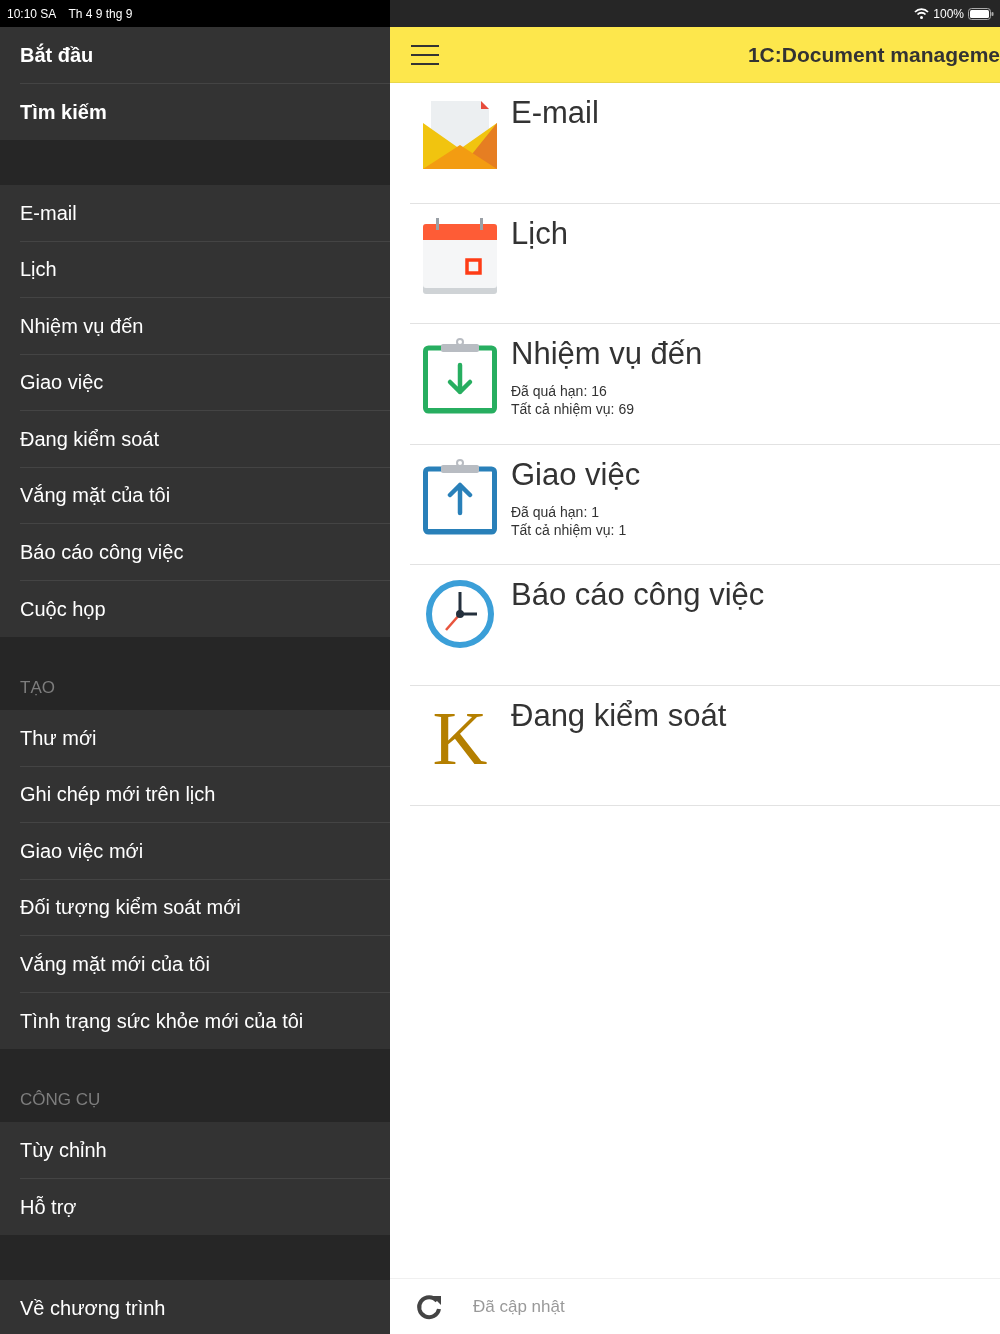 Image resolution: width=1000 pixels, height=1334 pixels. Describe the element at coordinates (102, 551) in the screenshot. I see `sidebar-item: Báo cáo công việc` at that location.